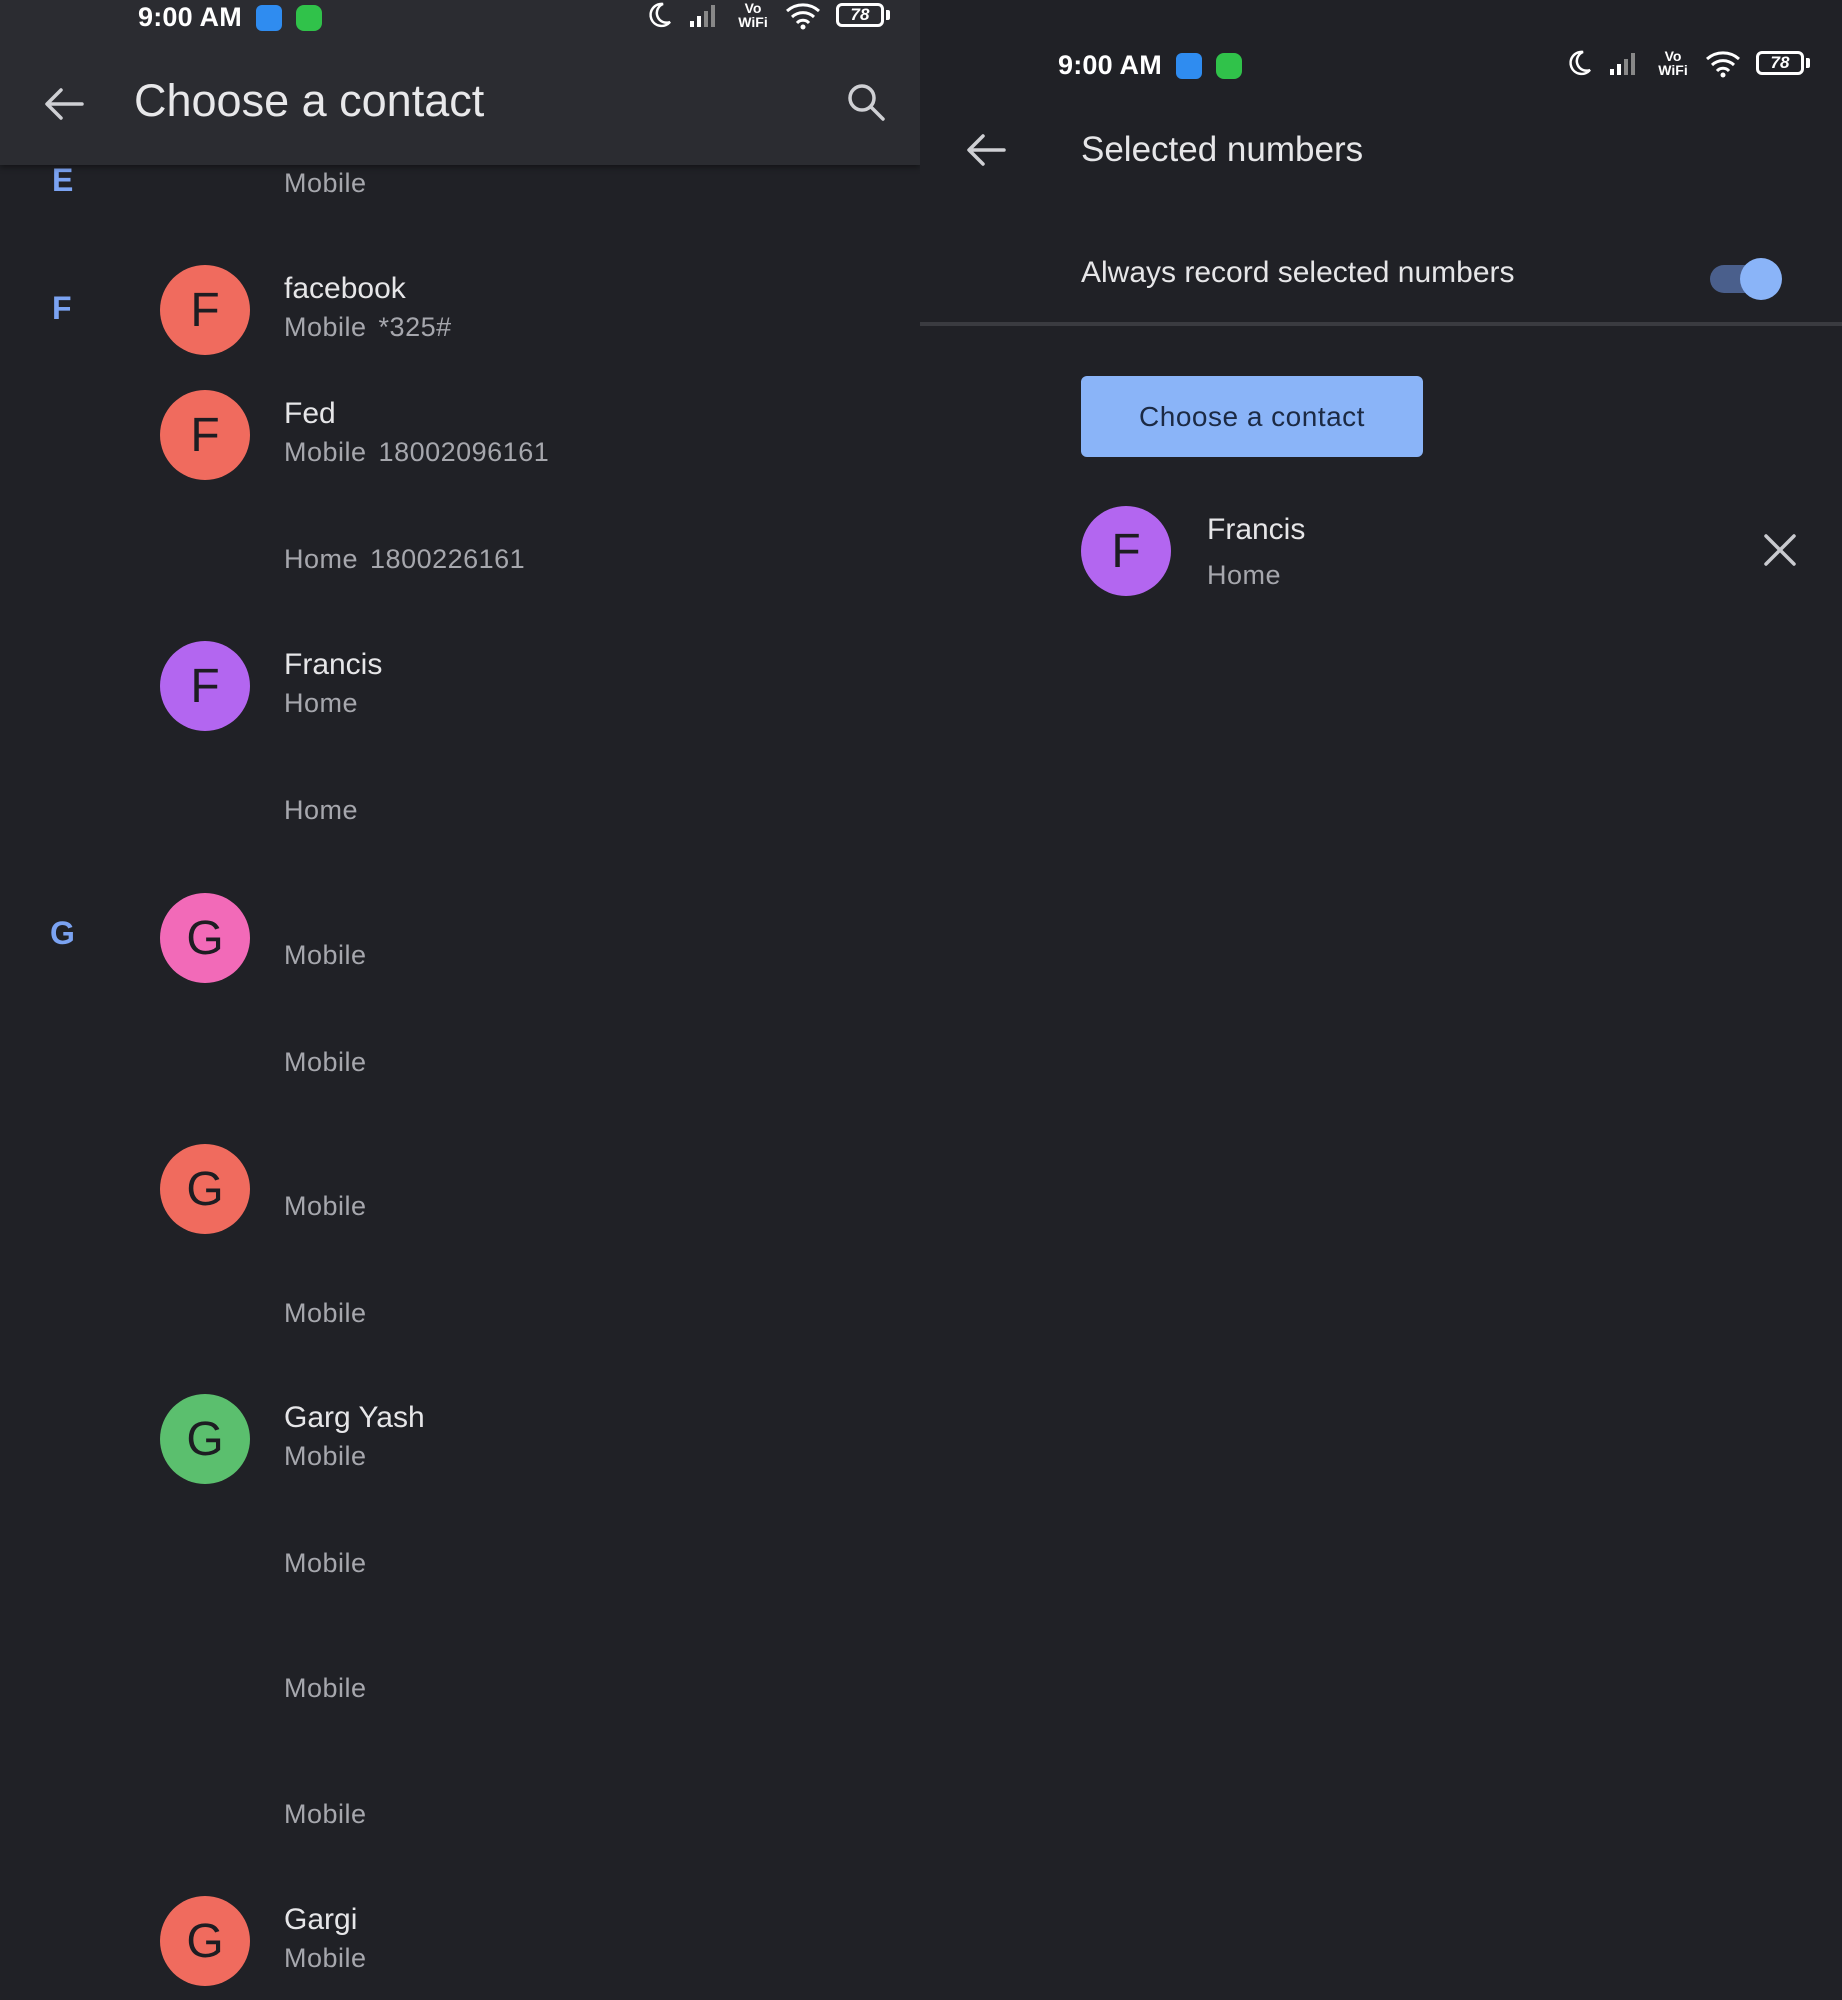 The height and width of the screenshot is (2000, 1842). I want to click on contact-number: Mobile *325#, so click(368, 327).